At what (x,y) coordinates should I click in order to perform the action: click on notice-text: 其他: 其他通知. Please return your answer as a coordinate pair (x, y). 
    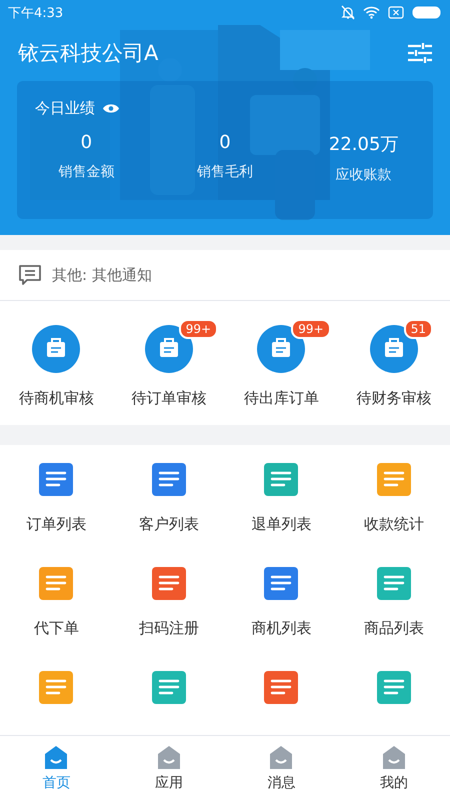
    Looking at the image, I should click on (102, 275).